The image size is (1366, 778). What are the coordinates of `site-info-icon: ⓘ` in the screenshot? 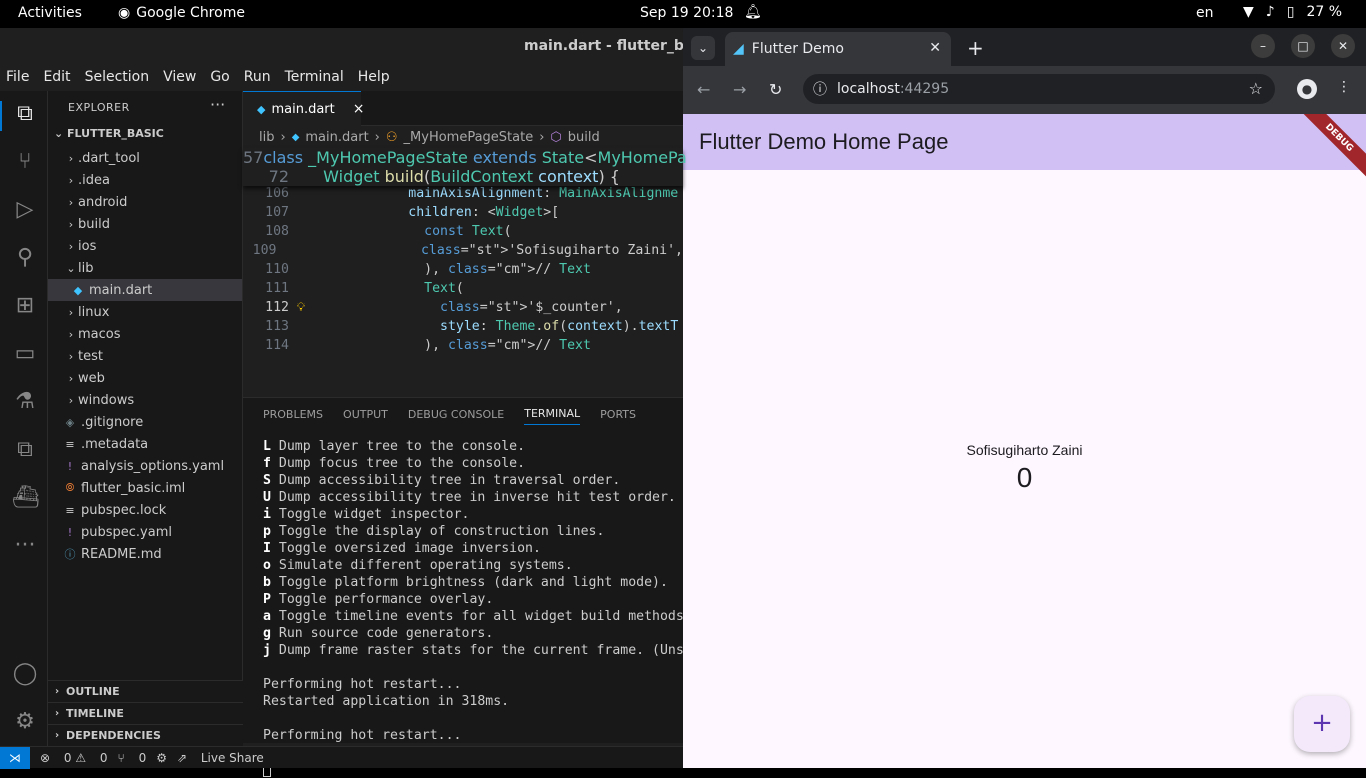 It's located at (820, 89).